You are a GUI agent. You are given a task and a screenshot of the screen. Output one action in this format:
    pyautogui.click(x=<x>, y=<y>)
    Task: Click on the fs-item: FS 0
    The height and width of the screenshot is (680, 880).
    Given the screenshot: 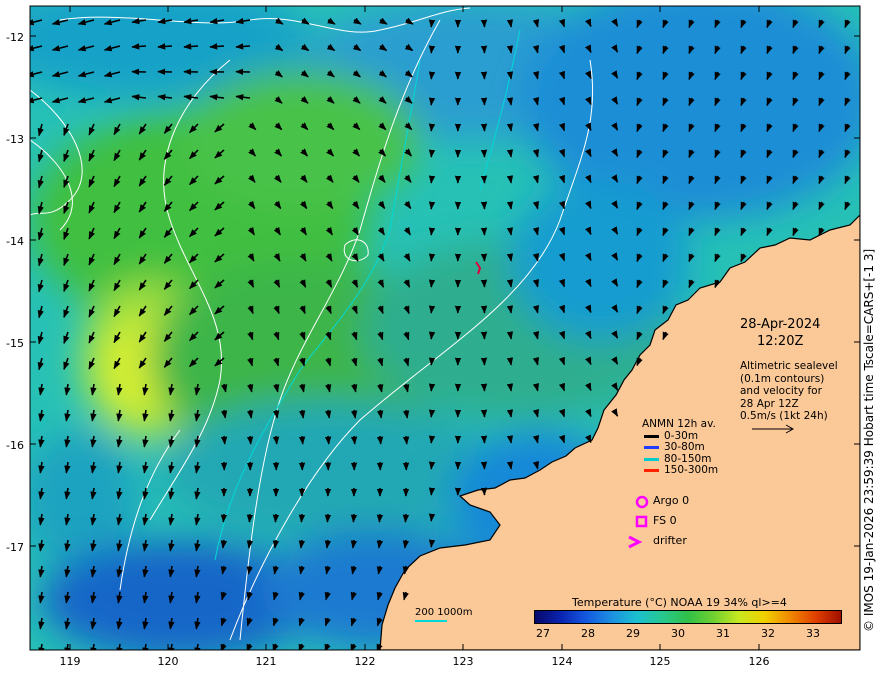 What is the action you would take?
    pyautogui.click(x=658, y=524)
    